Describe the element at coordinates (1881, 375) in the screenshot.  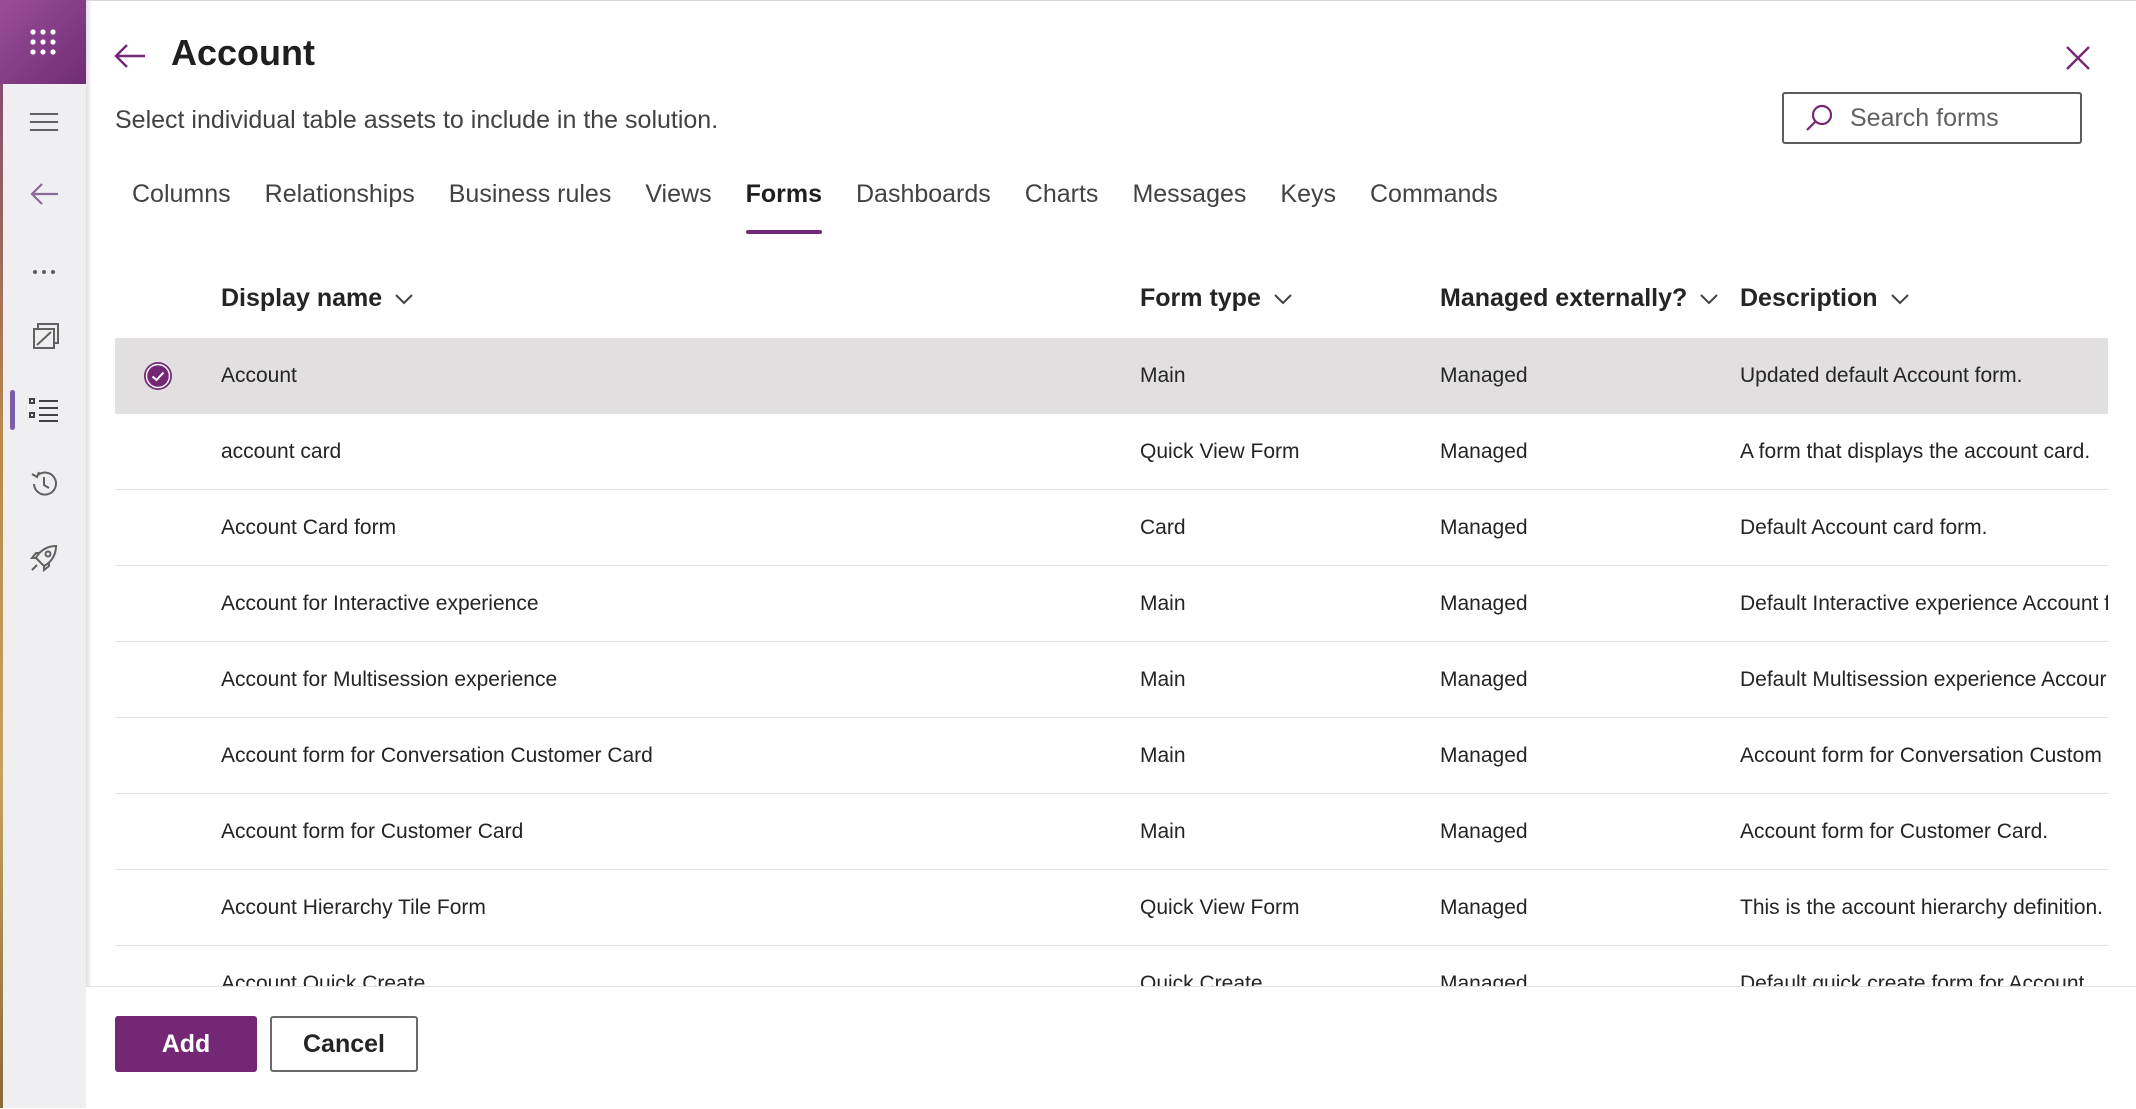
I see `cell-description: Updated default Account form.` at that location.